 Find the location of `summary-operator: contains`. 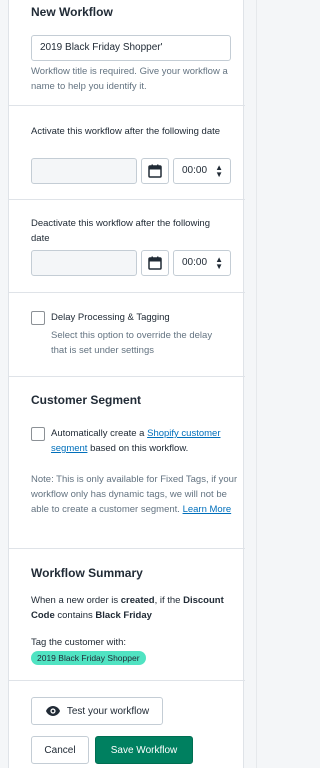

summary-operator: contains is located at coordinates (75, 615).